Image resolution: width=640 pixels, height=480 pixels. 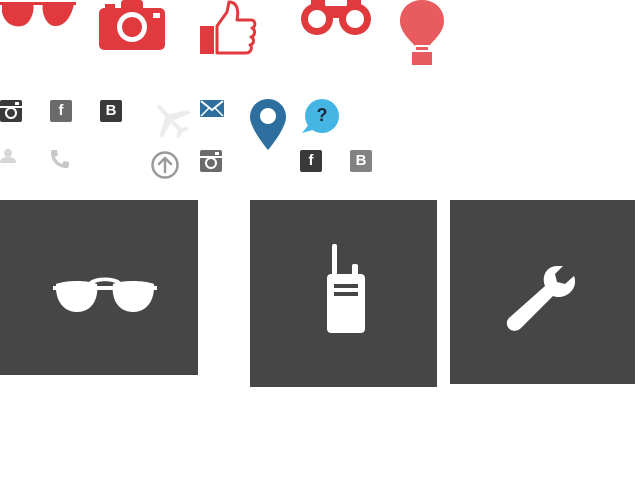 I want to click on user-icon, so click(x=8, y=156).